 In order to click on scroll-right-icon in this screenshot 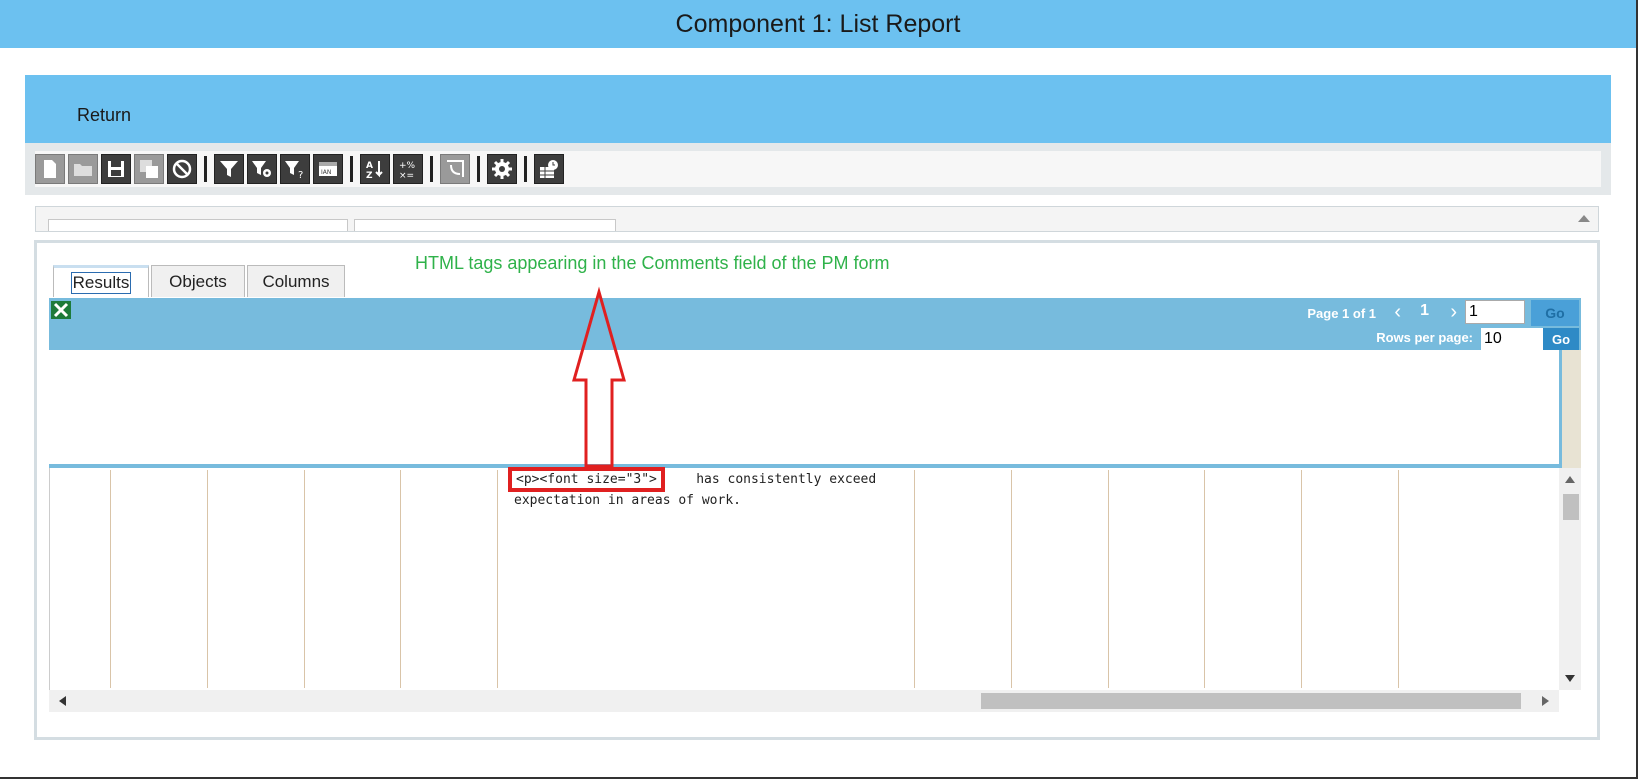, I will do `click(1545, 701)`.